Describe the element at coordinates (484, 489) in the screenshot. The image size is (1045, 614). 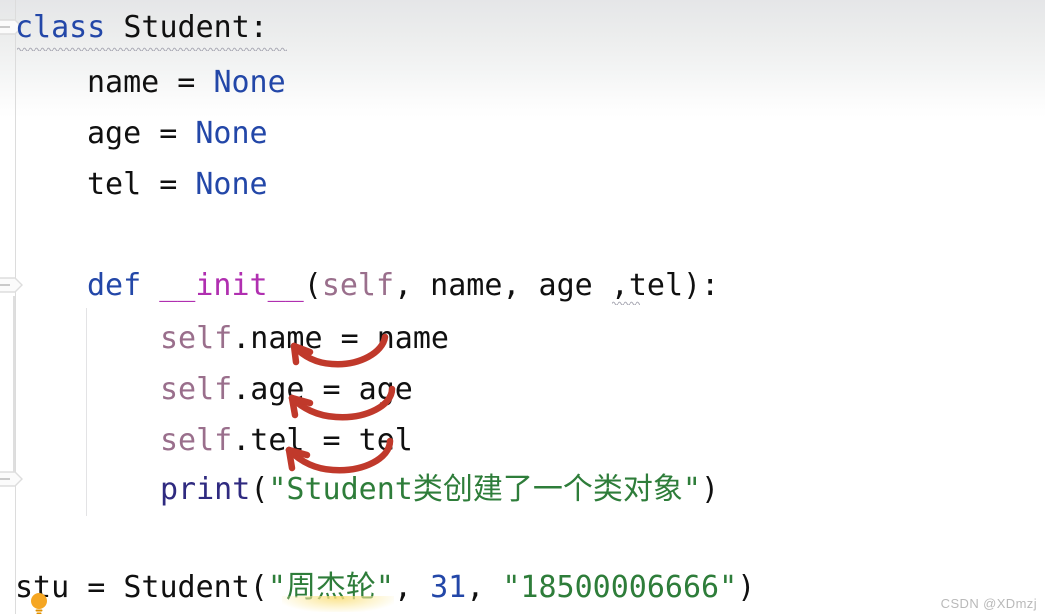
I see `token-print-string: "Student类创建了一个类对象"` at that location.